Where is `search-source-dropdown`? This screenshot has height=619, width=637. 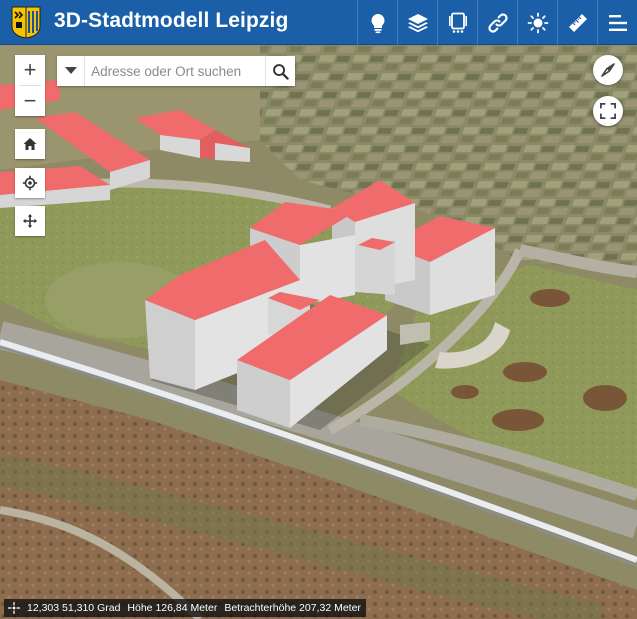 search-source-dropdown is located at coordinates (71, 71).